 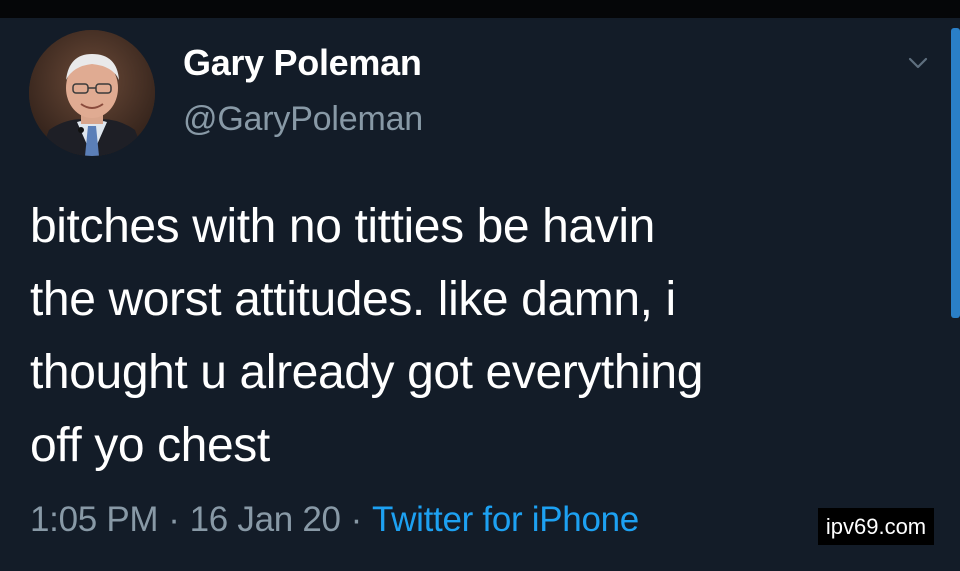 What do you see at coordinates (480, 9) in the screenshot?
I see `top-bar` at bounding box center [480, 9].